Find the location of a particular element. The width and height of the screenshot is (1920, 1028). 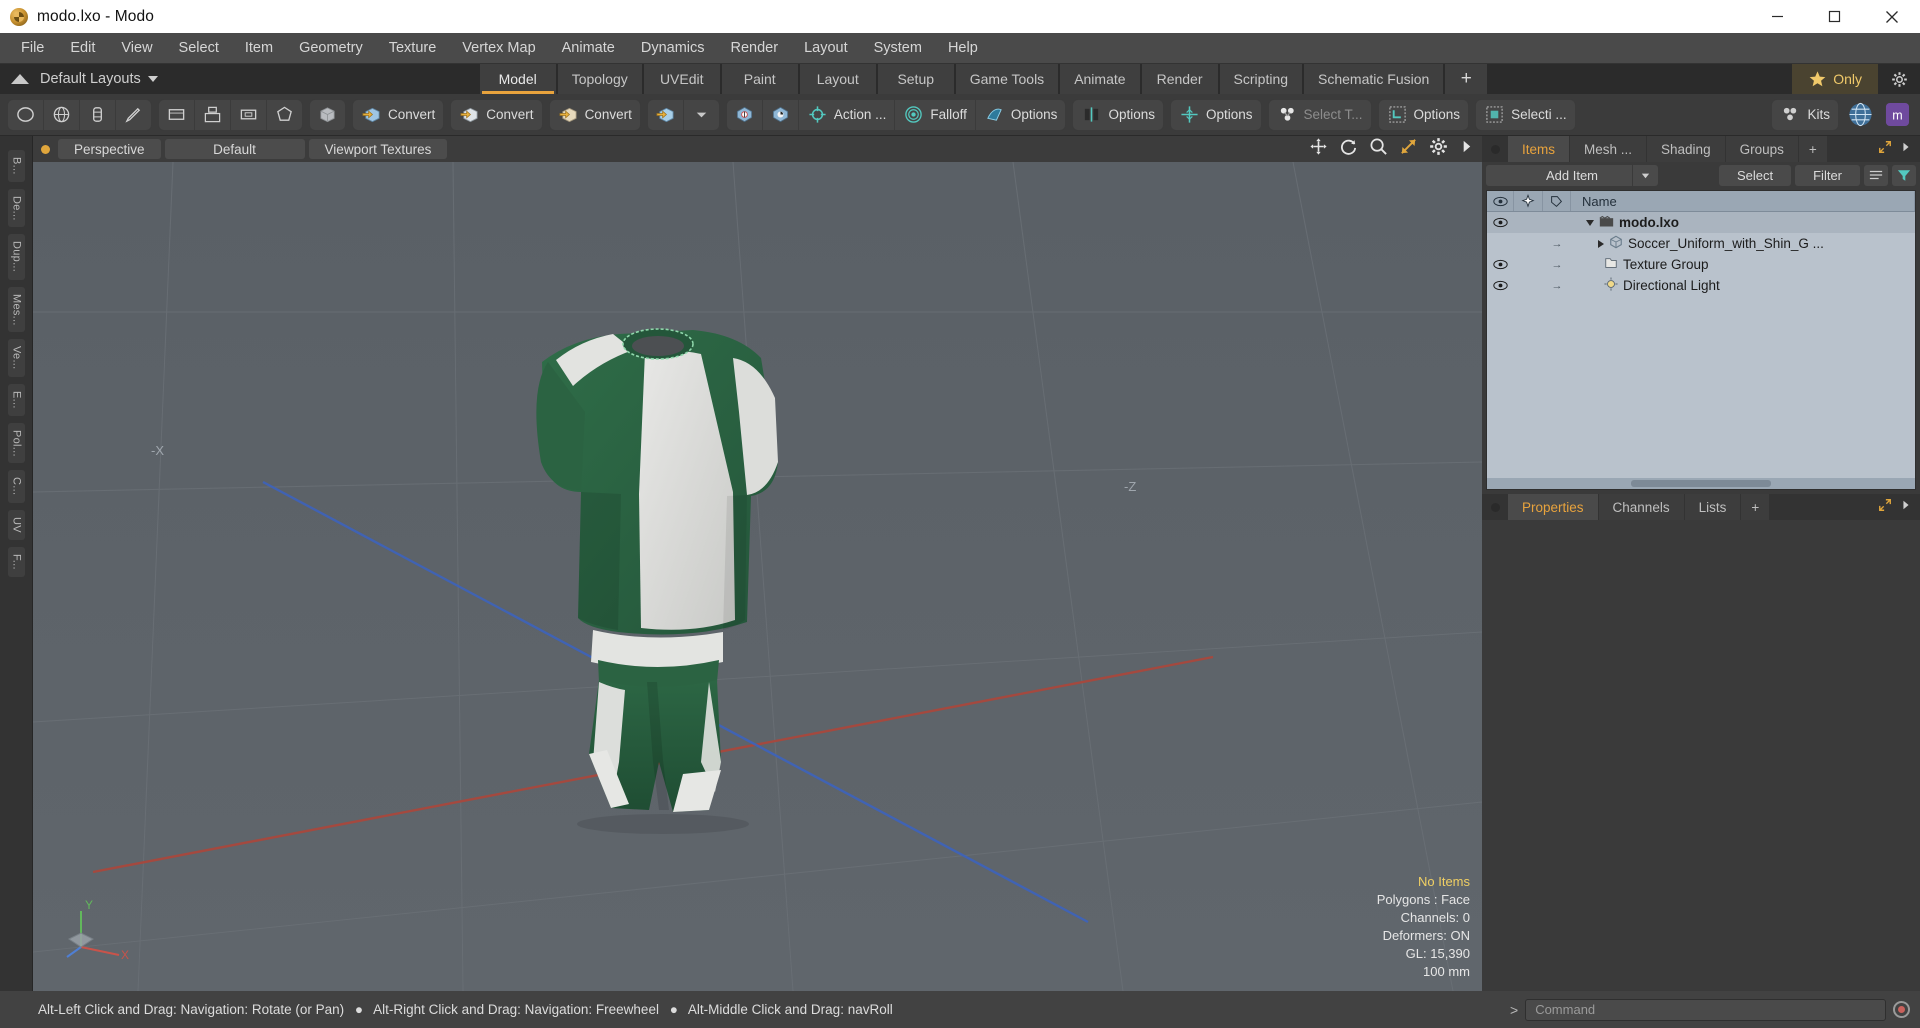

action-axis-cube-button is located at coordinates (781, 114).